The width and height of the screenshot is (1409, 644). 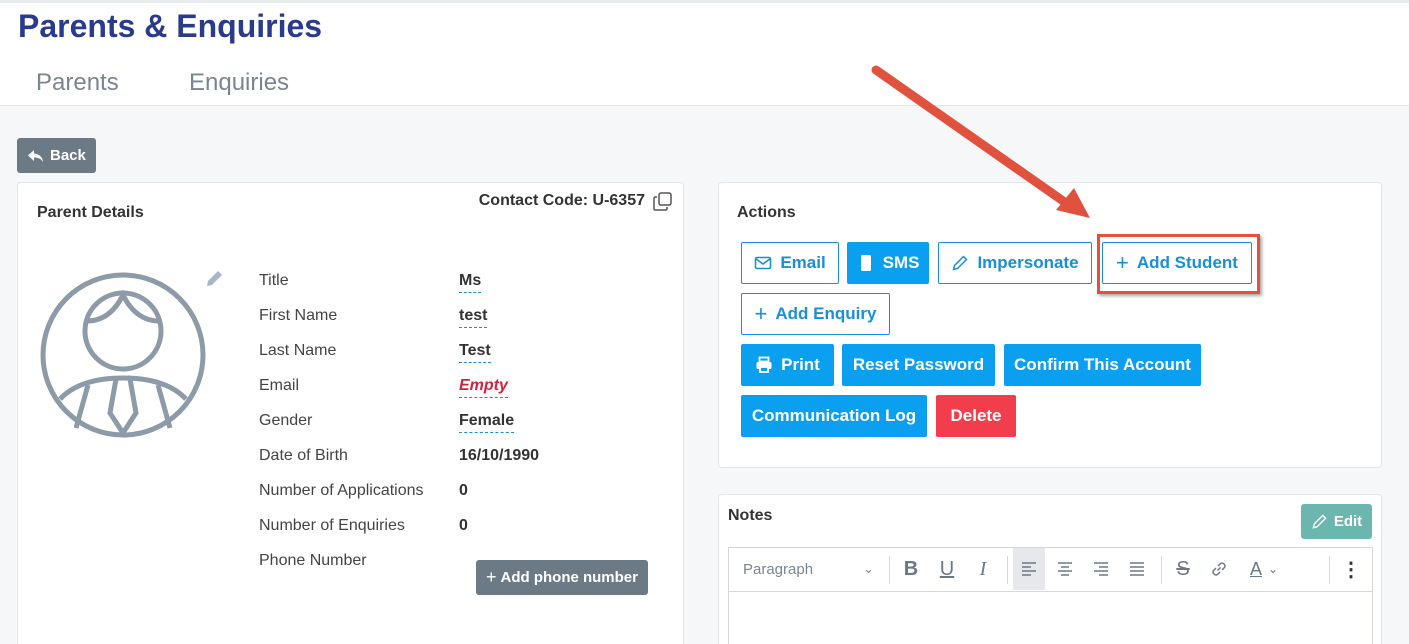 What do you see at coordinates (750, 515) in the screenshot?
I see `notes-title: Notes` at bounding box center [750, 515].